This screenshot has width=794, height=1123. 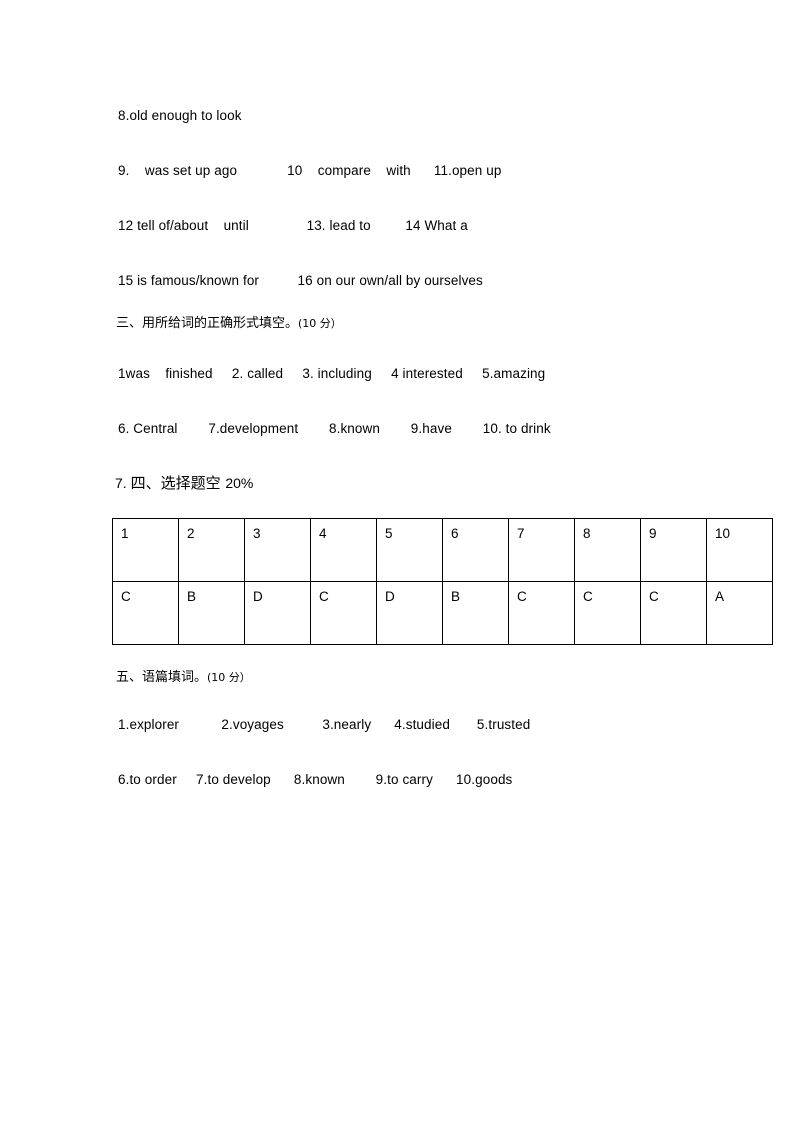 I want to click on answer-line-8: 8.old enough to look, so click(x=180, y=115).